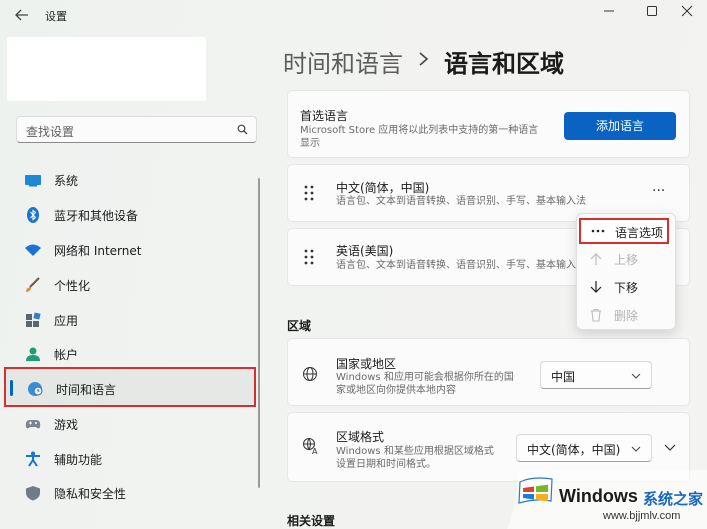 This screenshot has height=529, width=707. What do you see at coordinates (658, 191) in the screenshot?
I see `more-options-button: ···` at bounding box center [658, 191].